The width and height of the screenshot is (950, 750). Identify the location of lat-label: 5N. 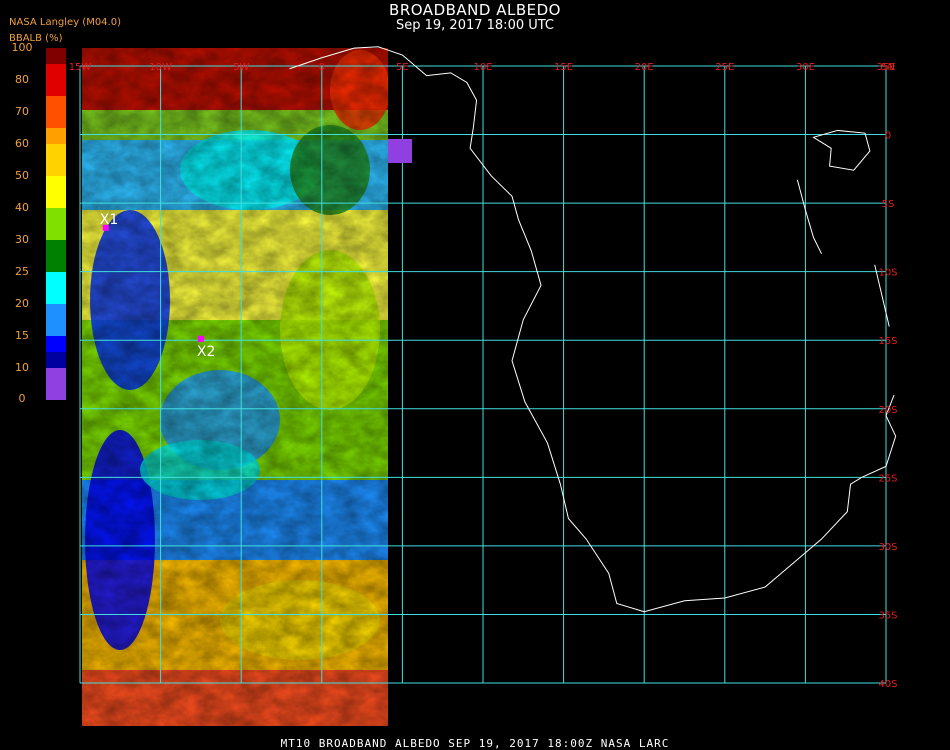
(888, 67).